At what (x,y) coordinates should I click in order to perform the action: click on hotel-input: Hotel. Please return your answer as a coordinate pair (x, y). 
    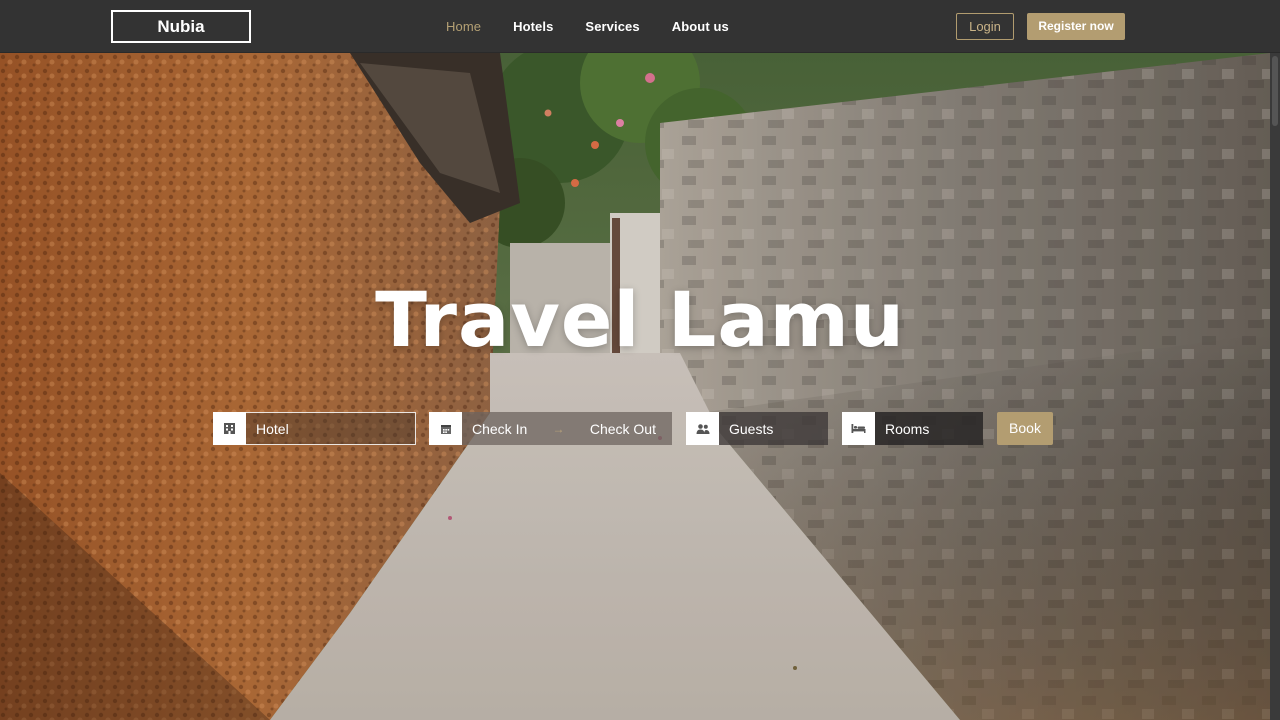
    Looking at the image, I should click on (331, 428).